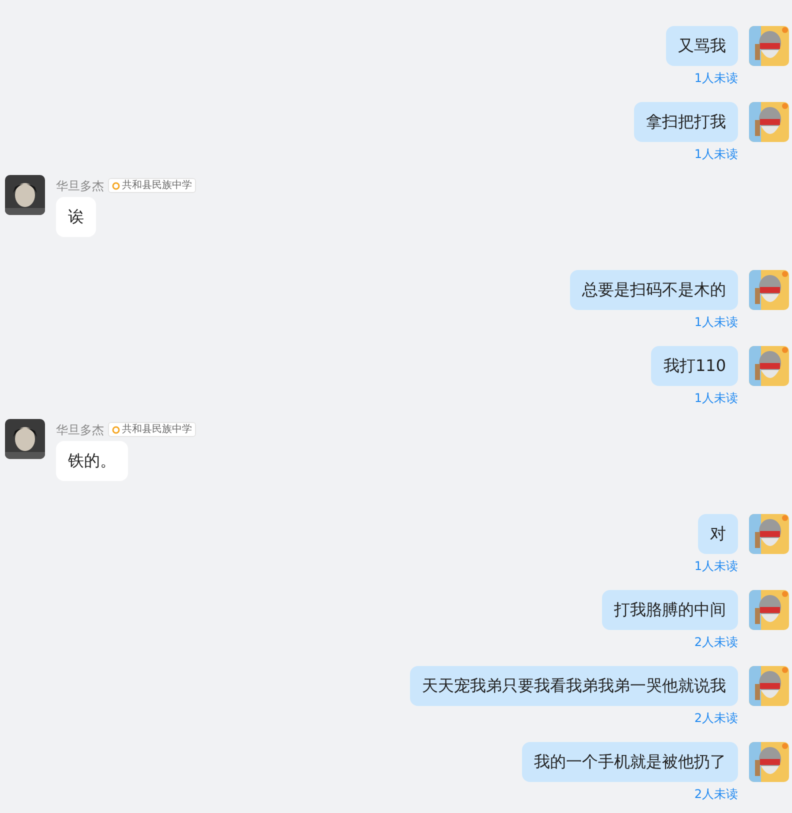  What do you see at coordinates (92, 461) in the screenshot?
I see `message-bubble: 铁的。` at bounding box center [92, 461].